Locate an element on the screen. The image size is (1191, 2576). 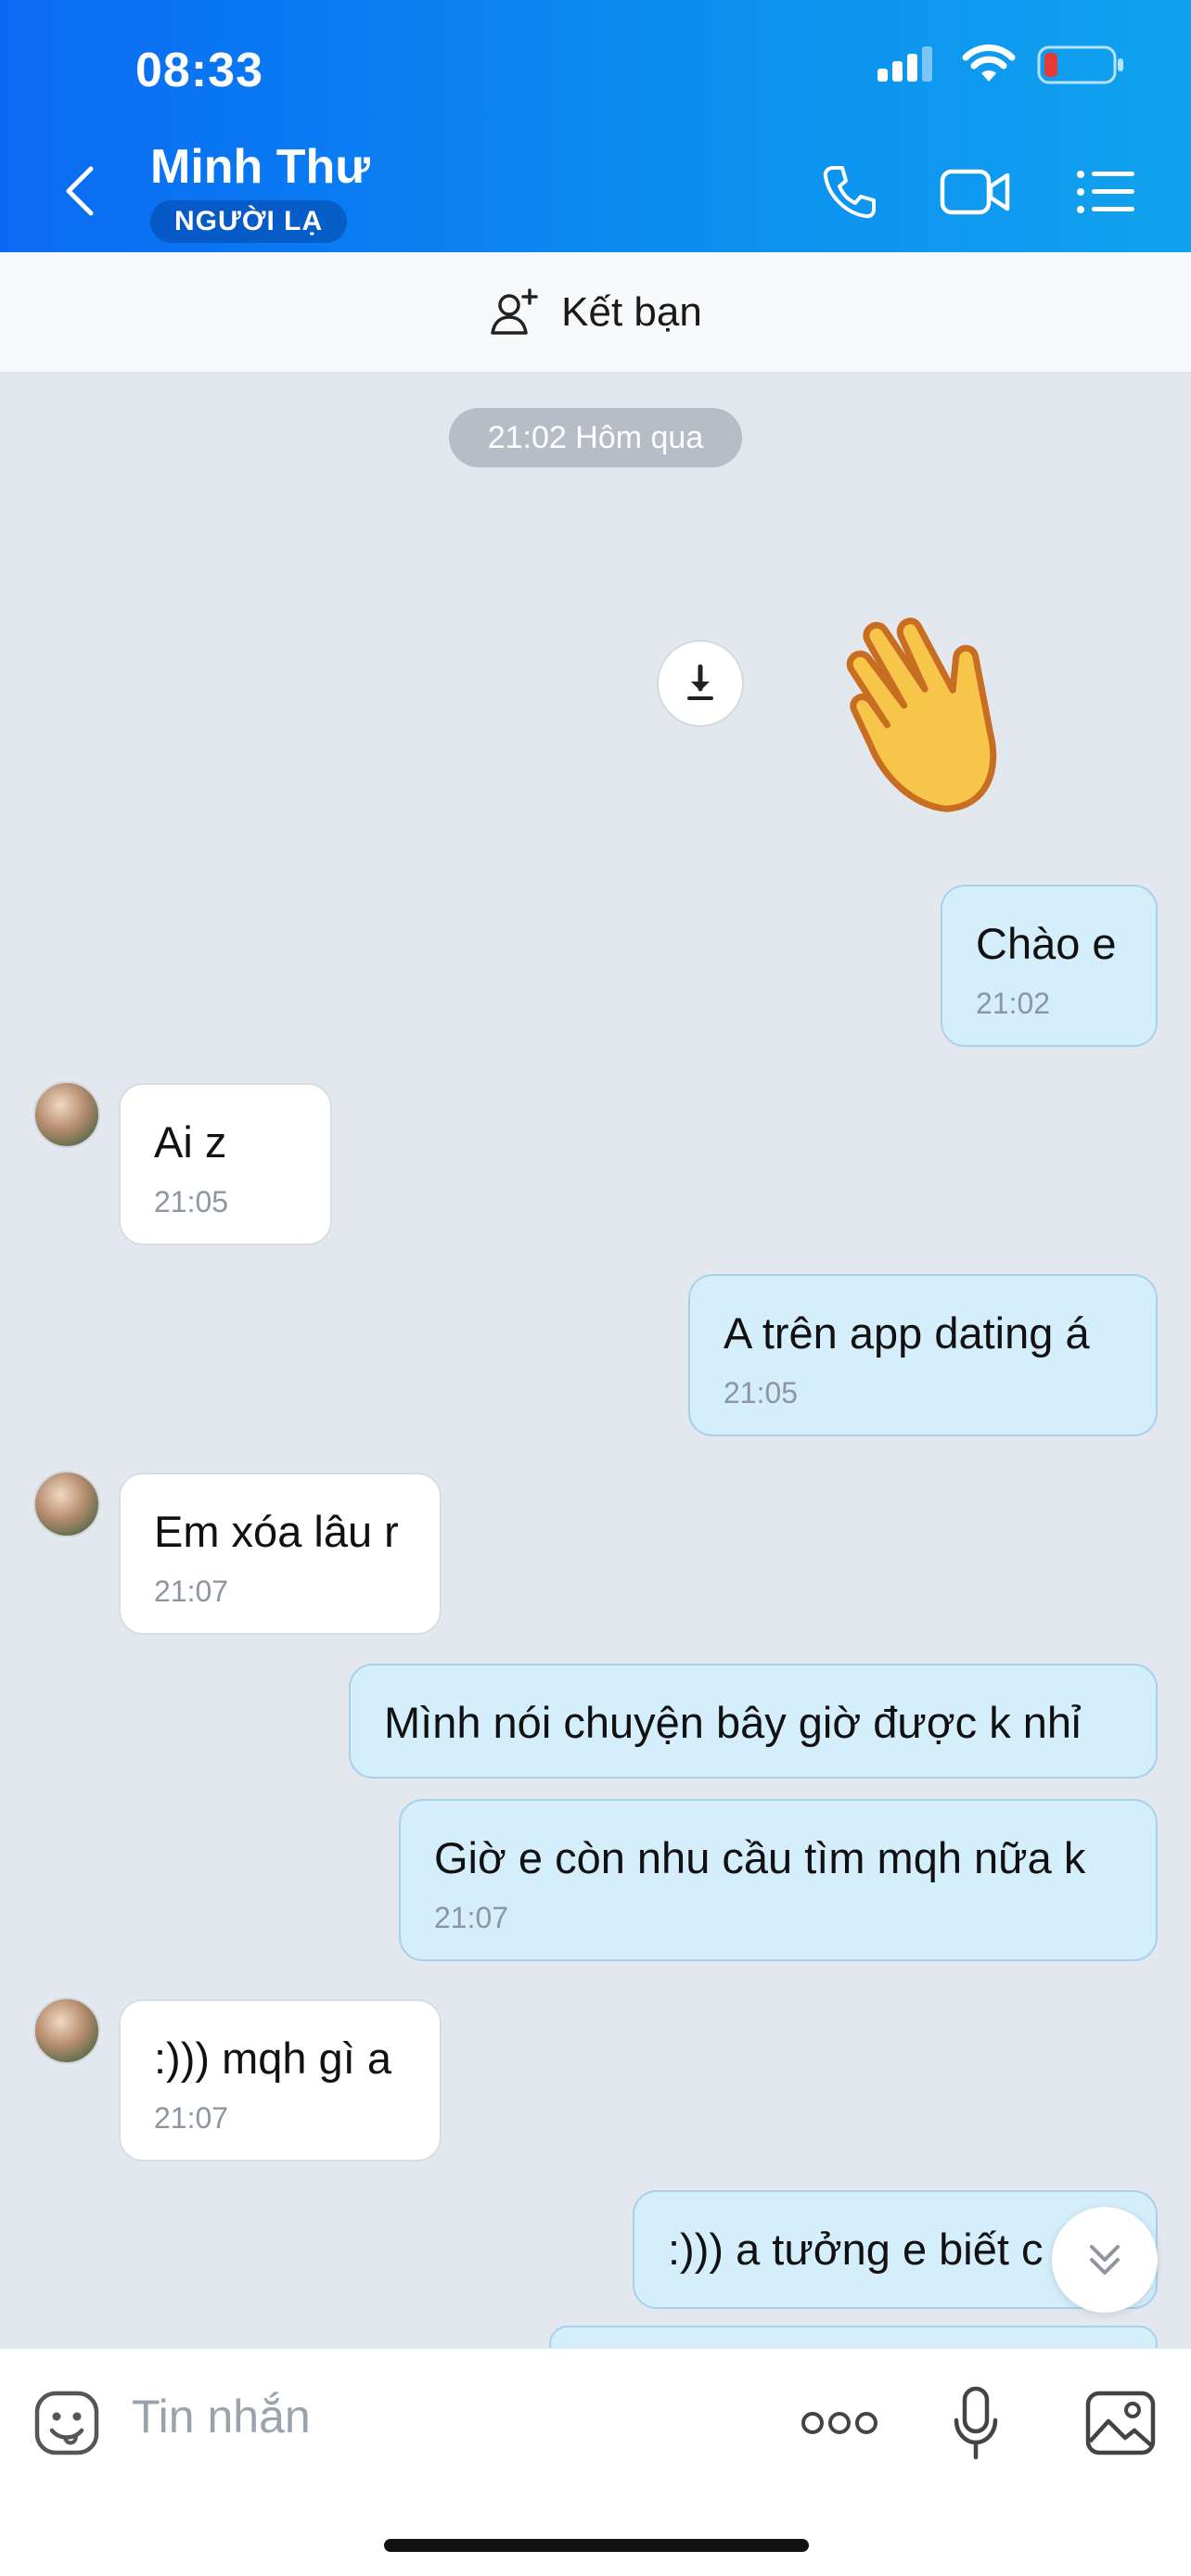
add-friend-icon is located at coordinates (514, 311).